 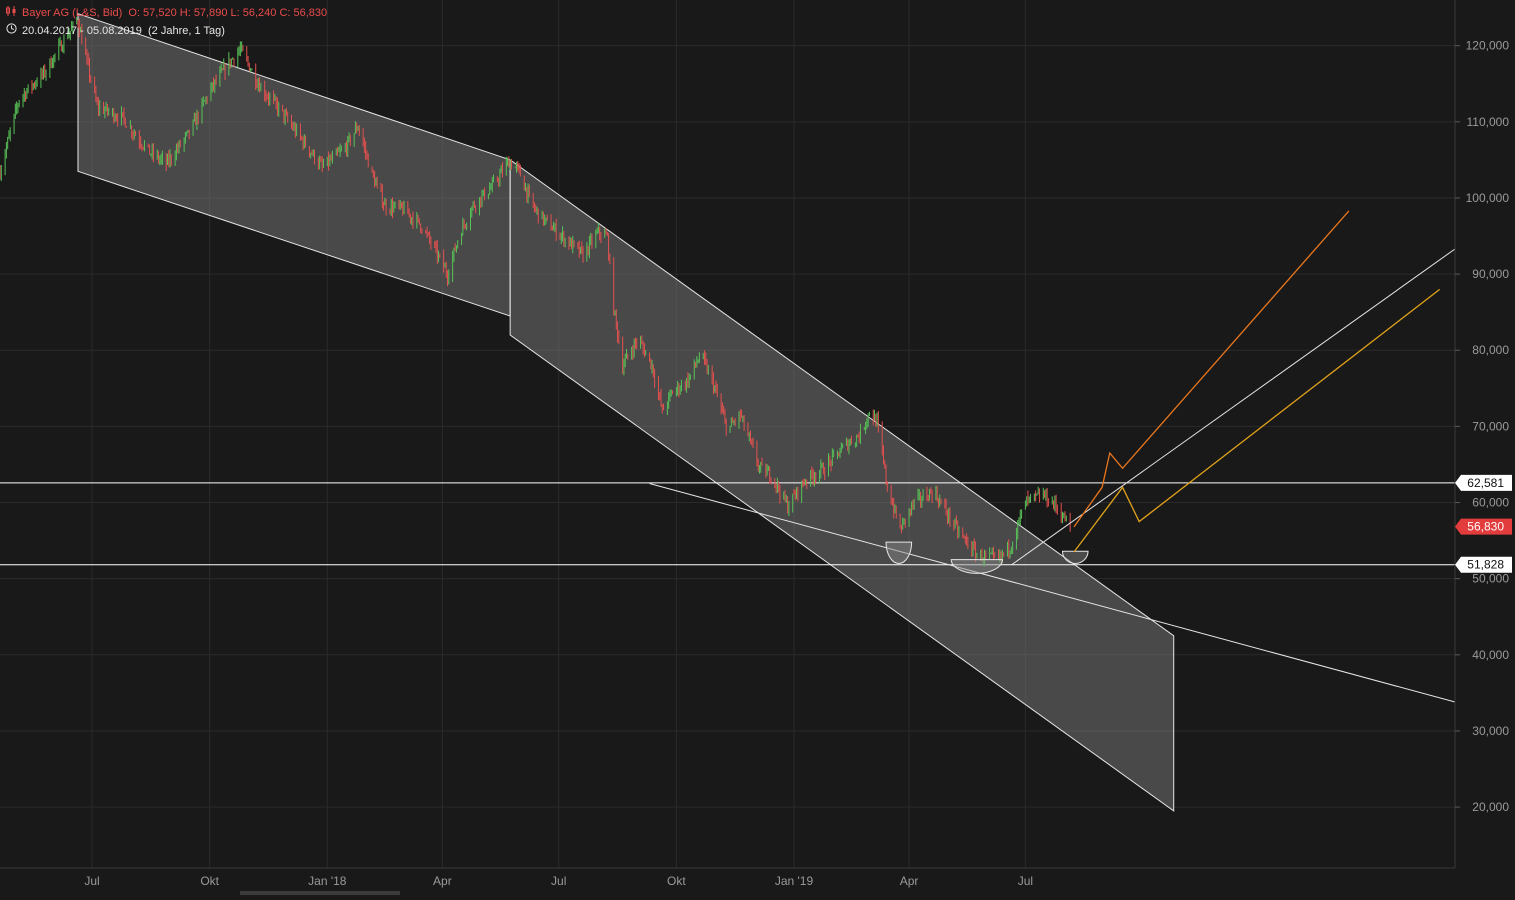 What do you see at coordinates (320, 893) in the screenshot?
I see `scrollbar-thumb` at bounding box center [320, 893].